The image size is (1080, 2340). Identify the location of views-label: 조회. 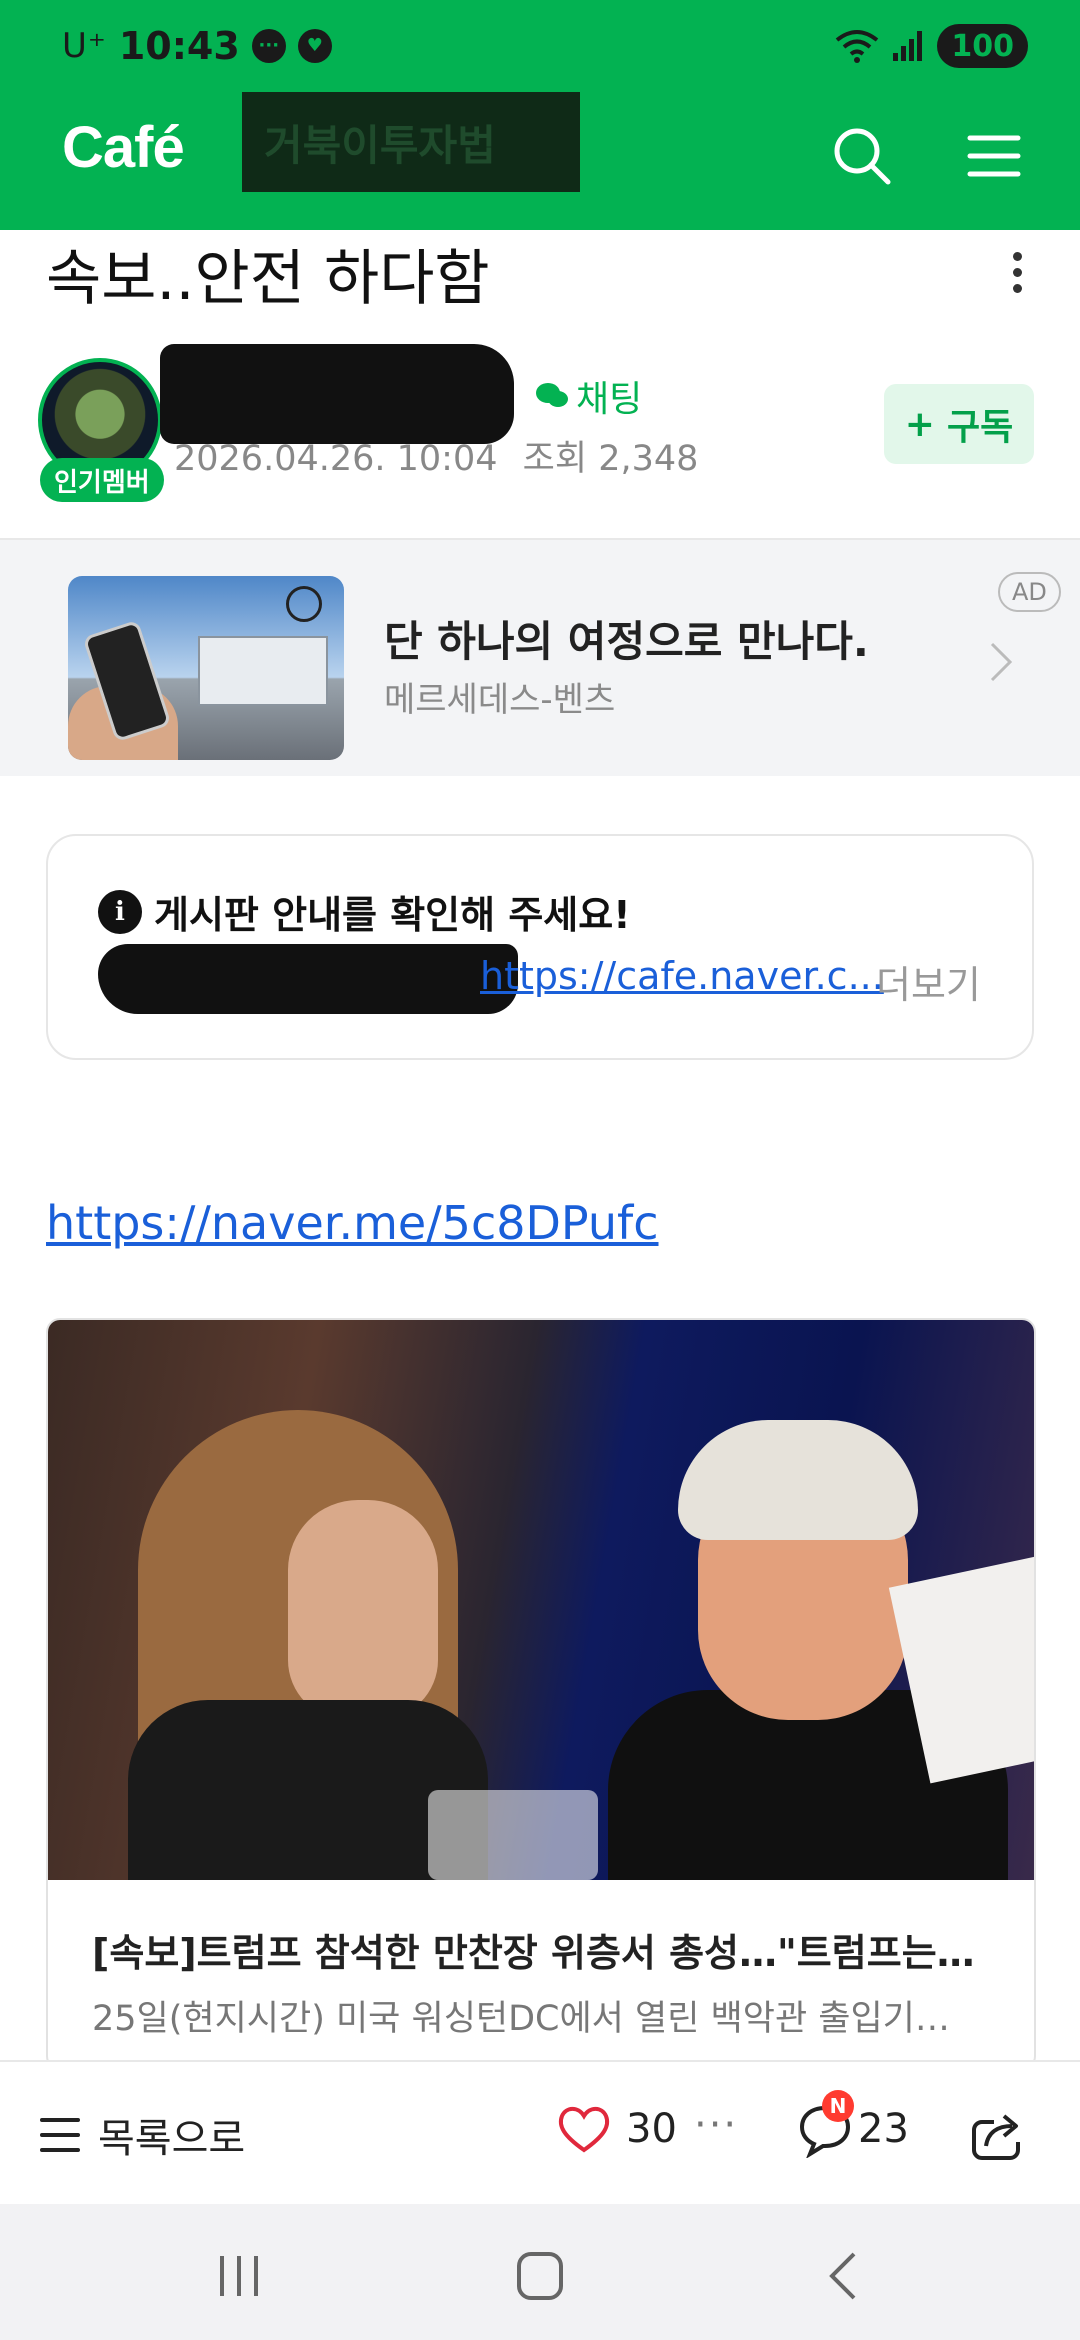
(555, 459).